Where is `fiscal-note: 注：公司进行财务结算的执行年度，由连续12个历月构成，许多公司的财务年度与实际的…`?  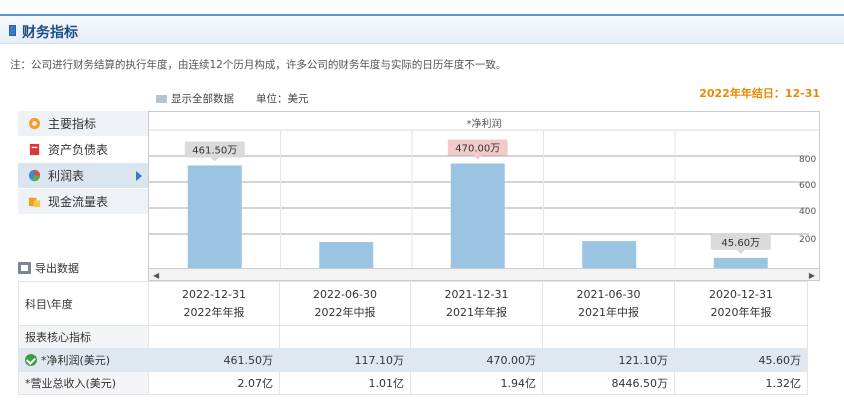 fiscal-note: 注：公司进行财务结算的执行年度，由连续12个历月构成，许多公司的财务年度与实际的… is located at coordinates (258, 65).